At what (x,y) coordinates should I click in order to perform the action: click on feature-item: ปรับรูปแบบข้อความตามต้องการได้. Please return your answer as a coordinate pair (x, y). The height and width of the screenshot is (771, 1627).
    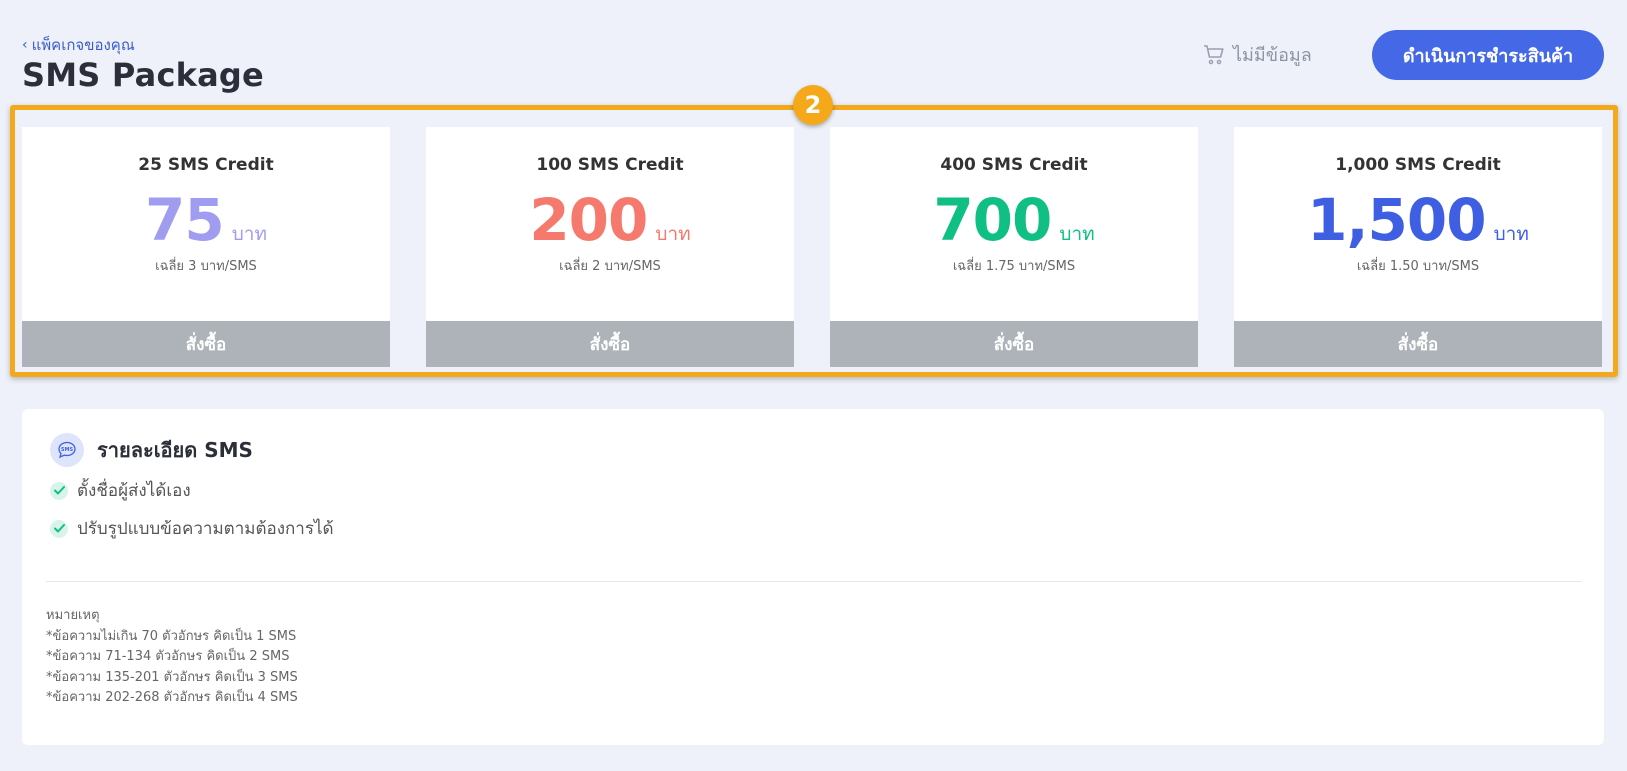
    Looking at the image, I should click on (192, 528).